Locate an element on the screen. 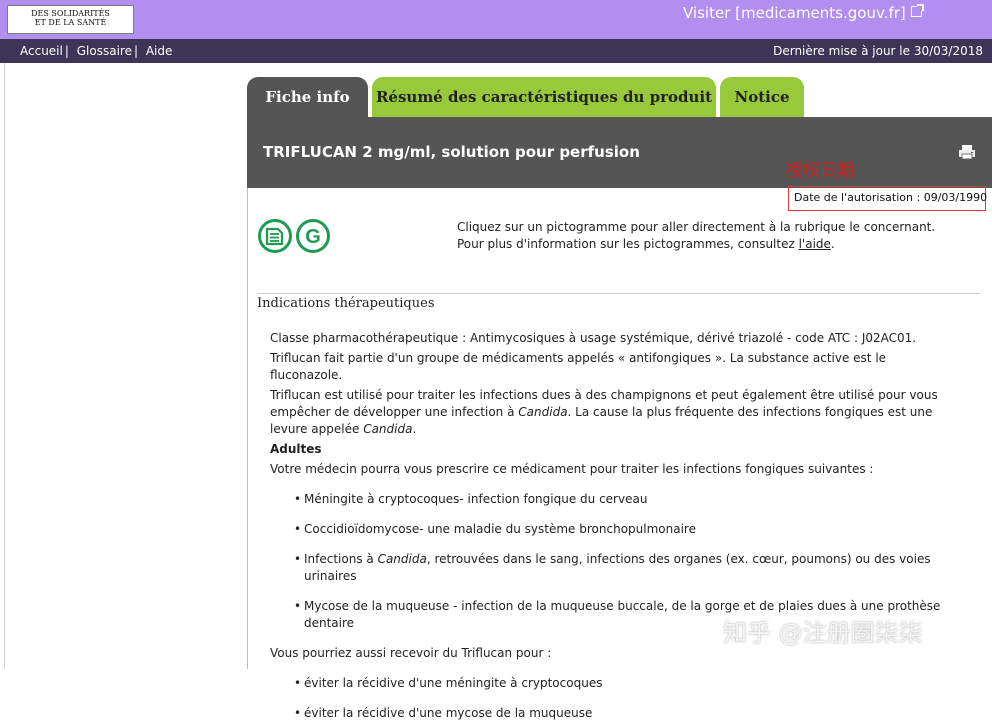  logo-line-1: DES SOLIDARITÉS is located at coordinates (70, 13).